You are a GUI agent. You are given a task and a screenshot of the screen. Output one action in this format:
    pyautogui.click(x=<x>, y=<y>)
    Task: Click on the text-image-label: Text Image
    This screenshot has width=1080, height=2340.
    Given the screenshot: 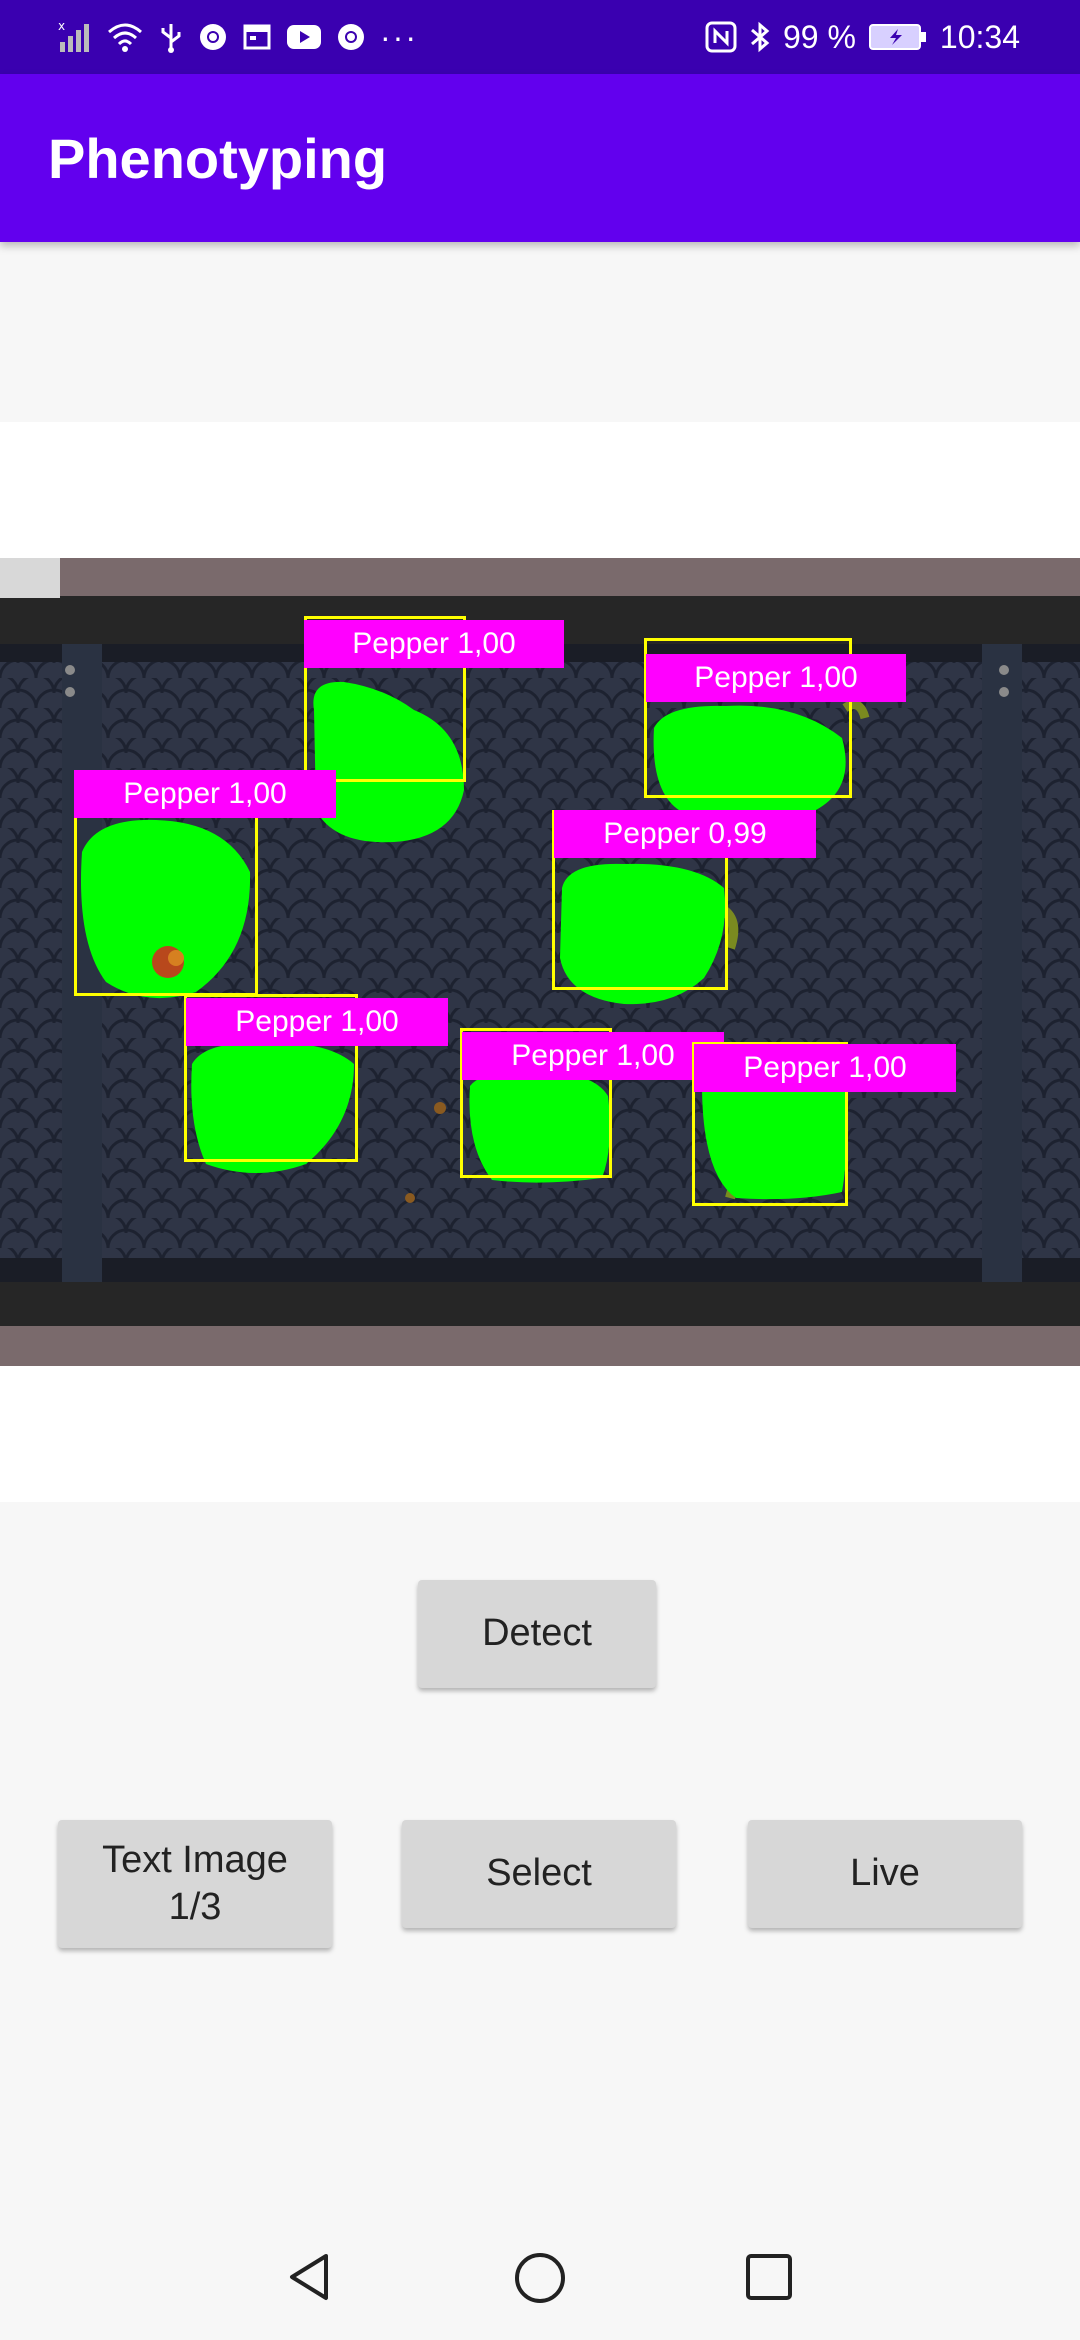 What is the action you would take?
    pyautogui.click(x=195, y=1859)
    